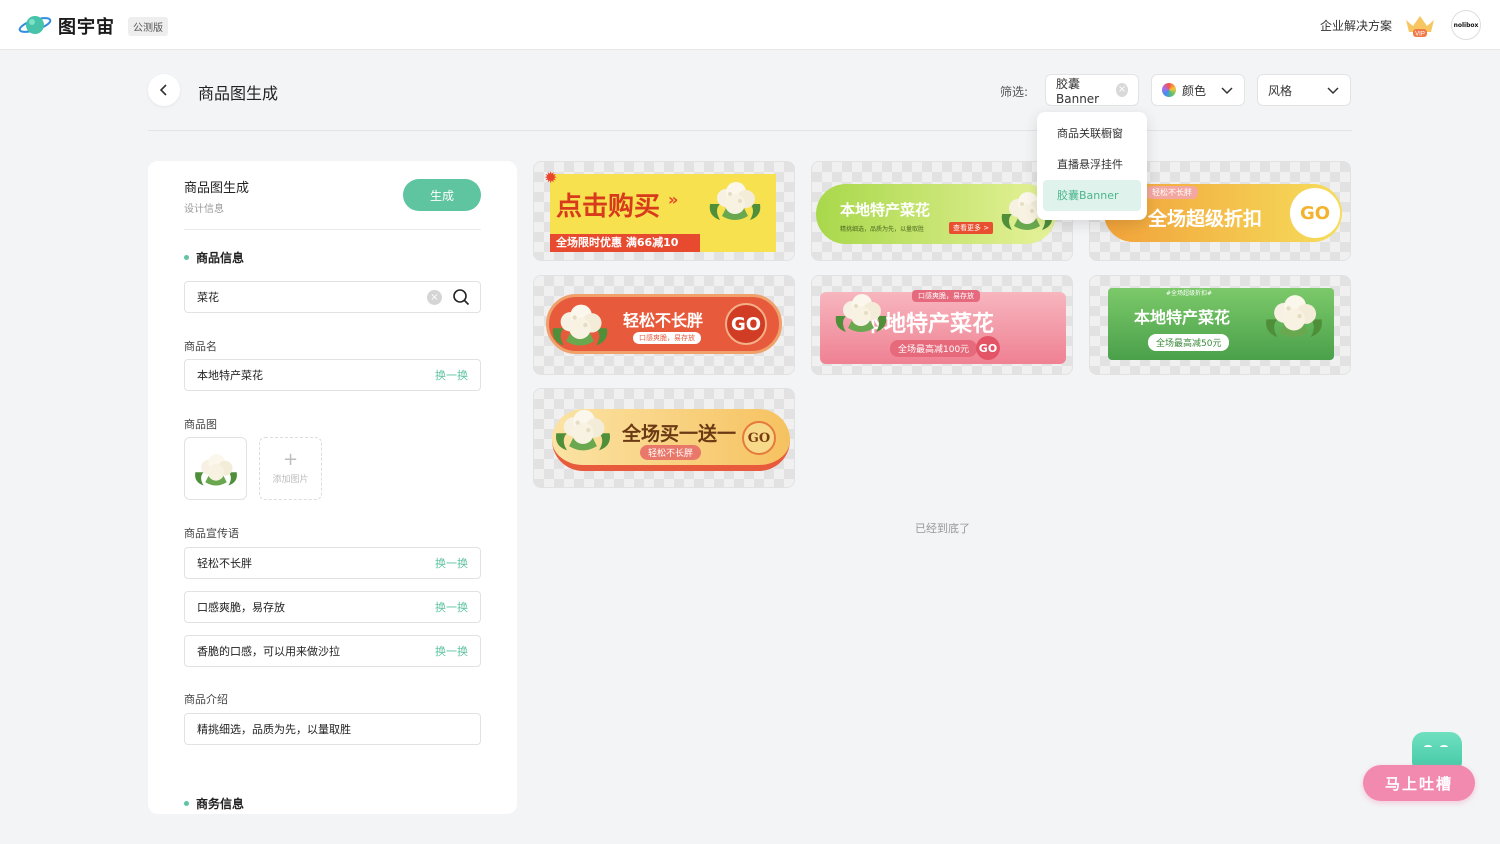 The height and width of the screenshot is (844, 1500). I want to click on banner-card: 轻松不长胖 口感爽脆，易存放 GO, so click(664, 325).